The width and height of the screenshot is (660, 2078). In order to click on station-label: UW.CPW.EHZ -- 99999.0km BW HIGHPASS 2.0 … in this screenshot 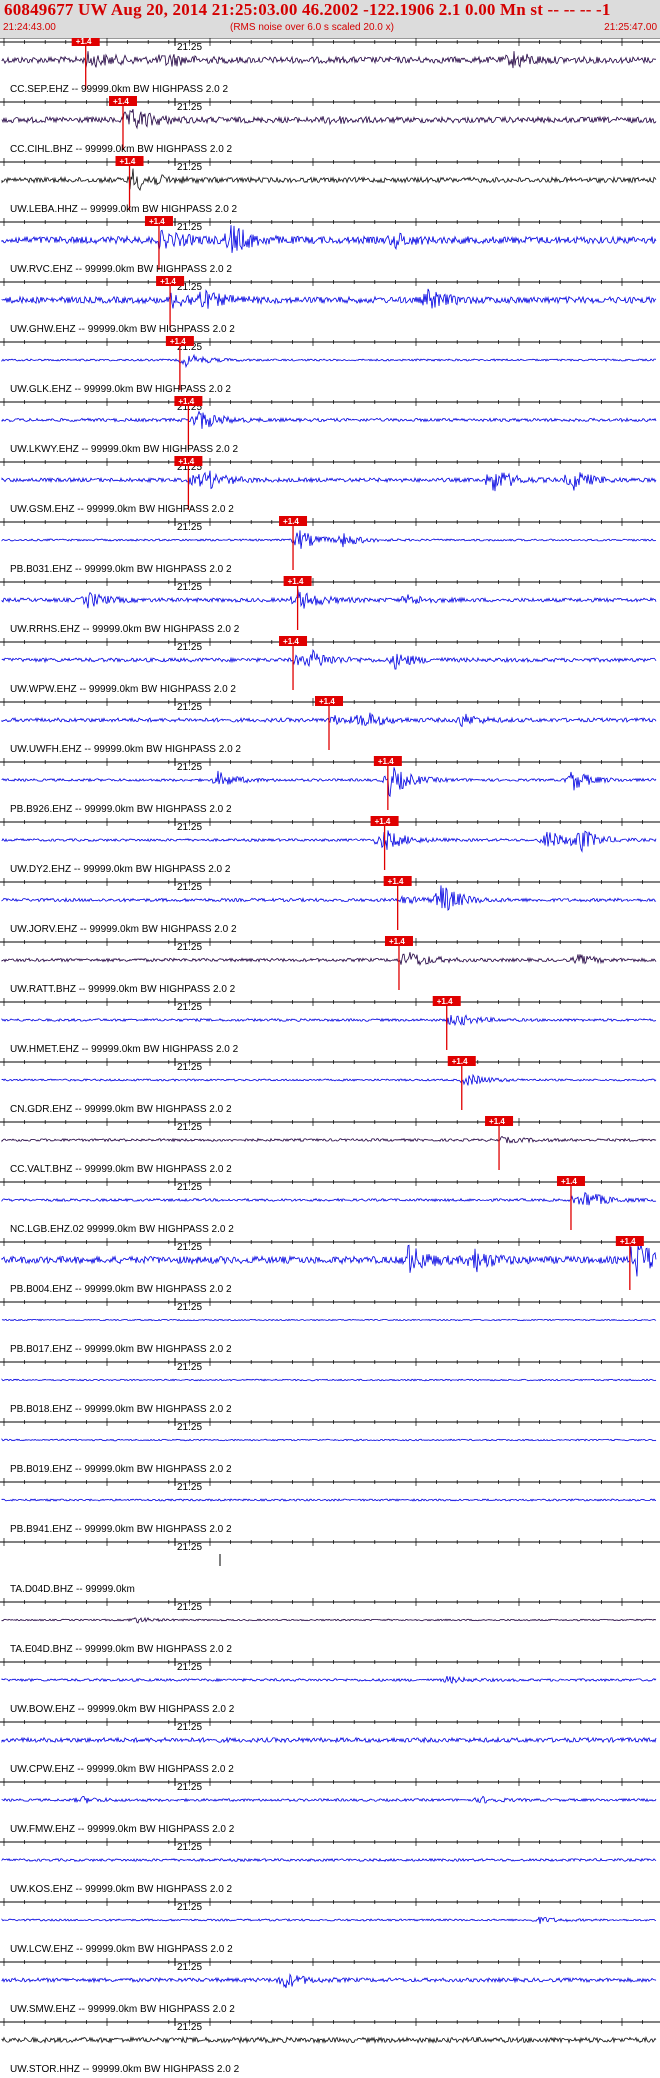, I will do `click(122, 1769)`.